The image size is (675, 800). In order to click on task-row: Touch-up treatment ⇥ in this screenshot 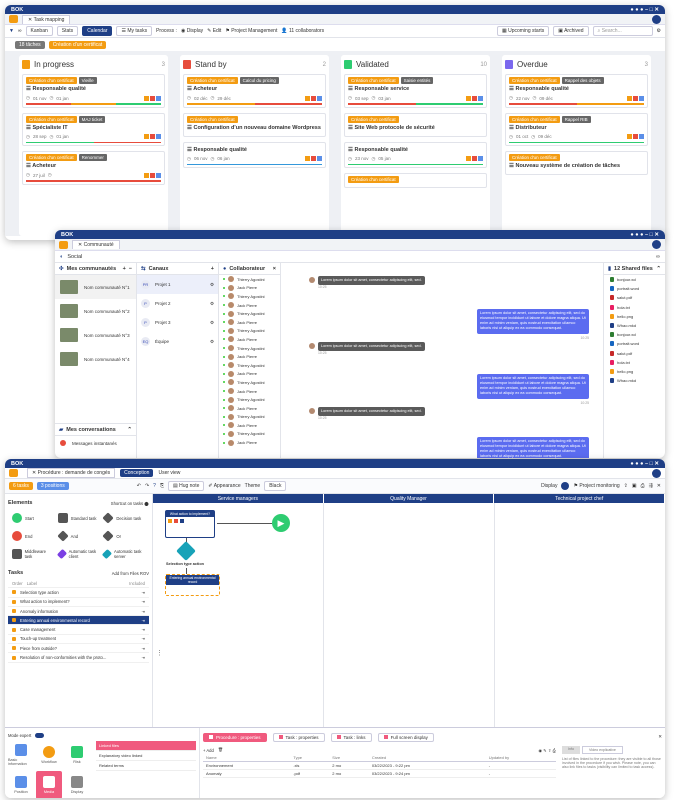, I will do `click(78, 640)`.